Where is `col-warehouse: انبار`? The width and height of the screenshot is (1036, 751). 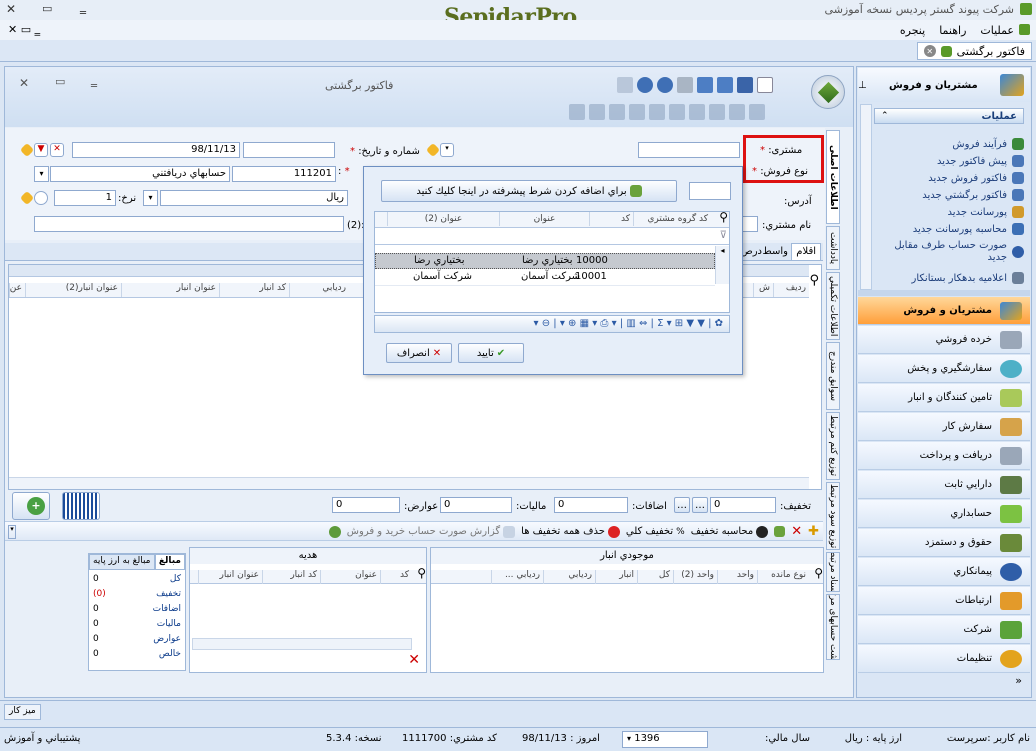
col-warehouse: انبار is located at coordinates (616, 577).